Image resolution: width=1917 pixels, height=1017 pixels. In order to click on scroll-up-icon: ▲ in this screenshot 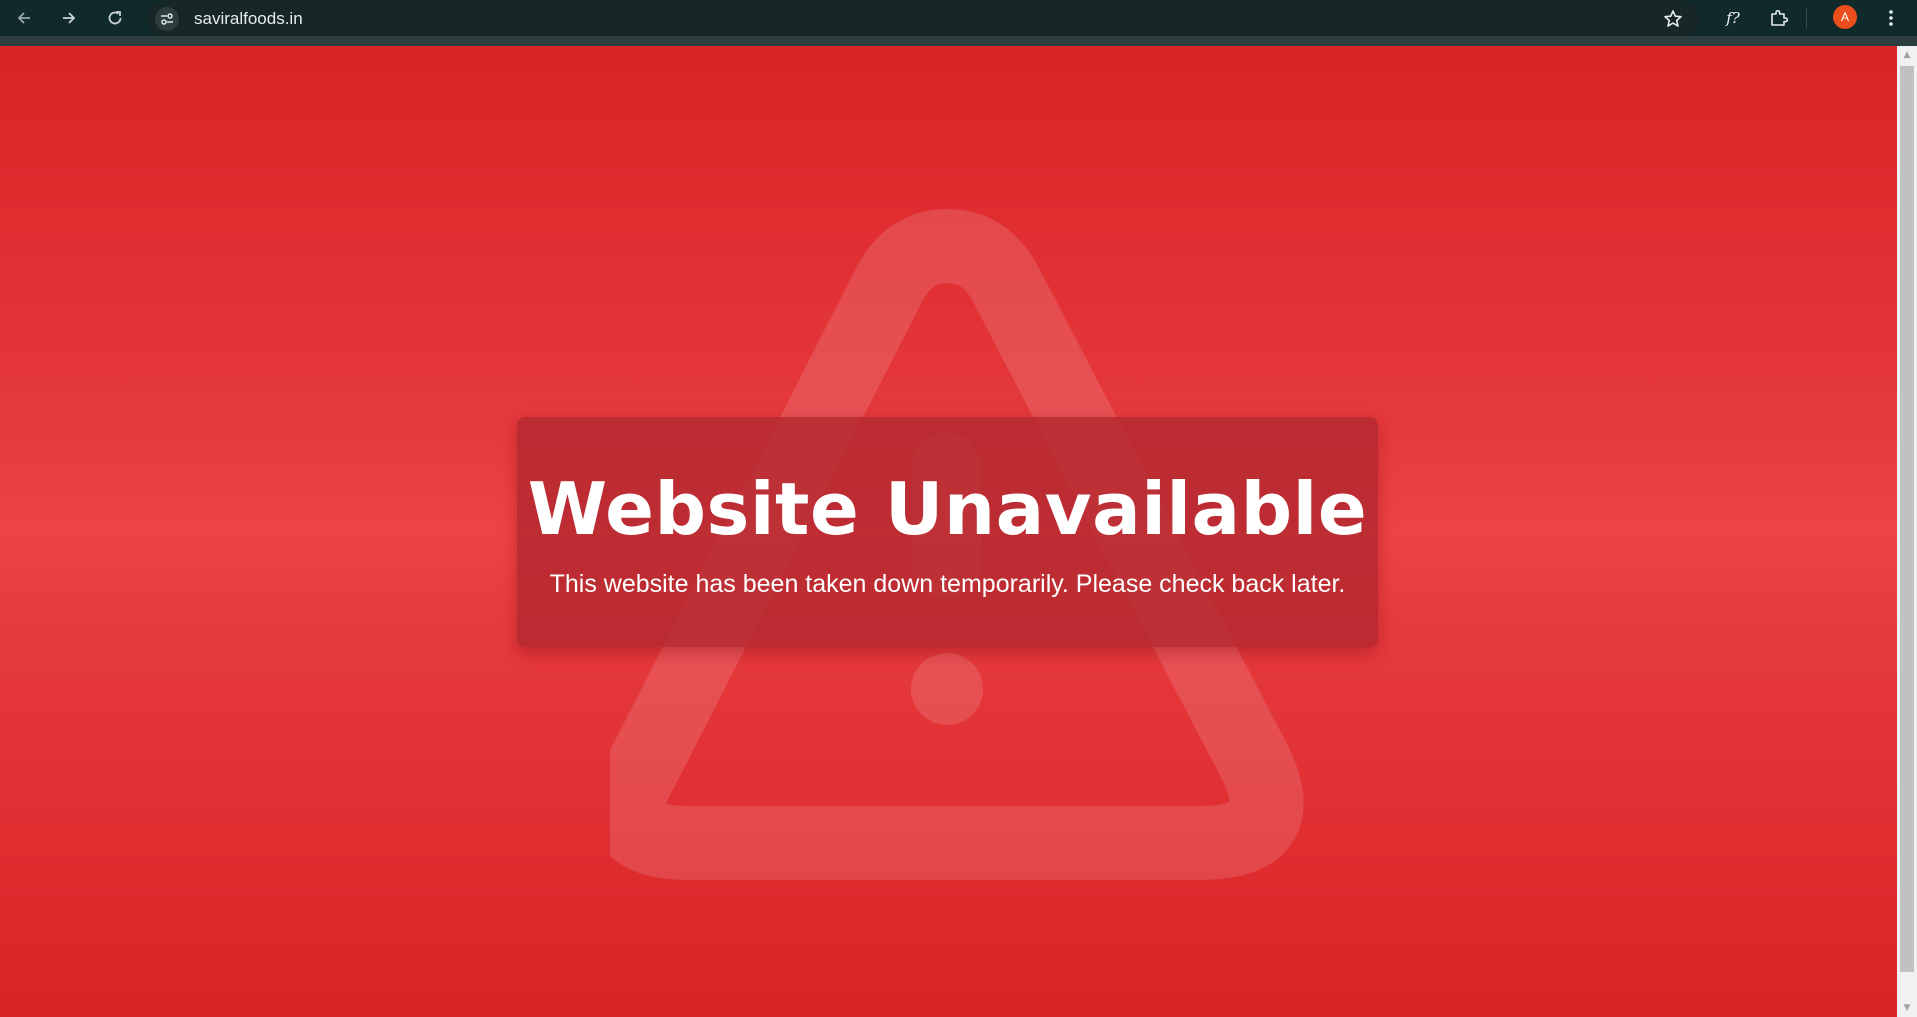, I will do `click(1907, 55)`.